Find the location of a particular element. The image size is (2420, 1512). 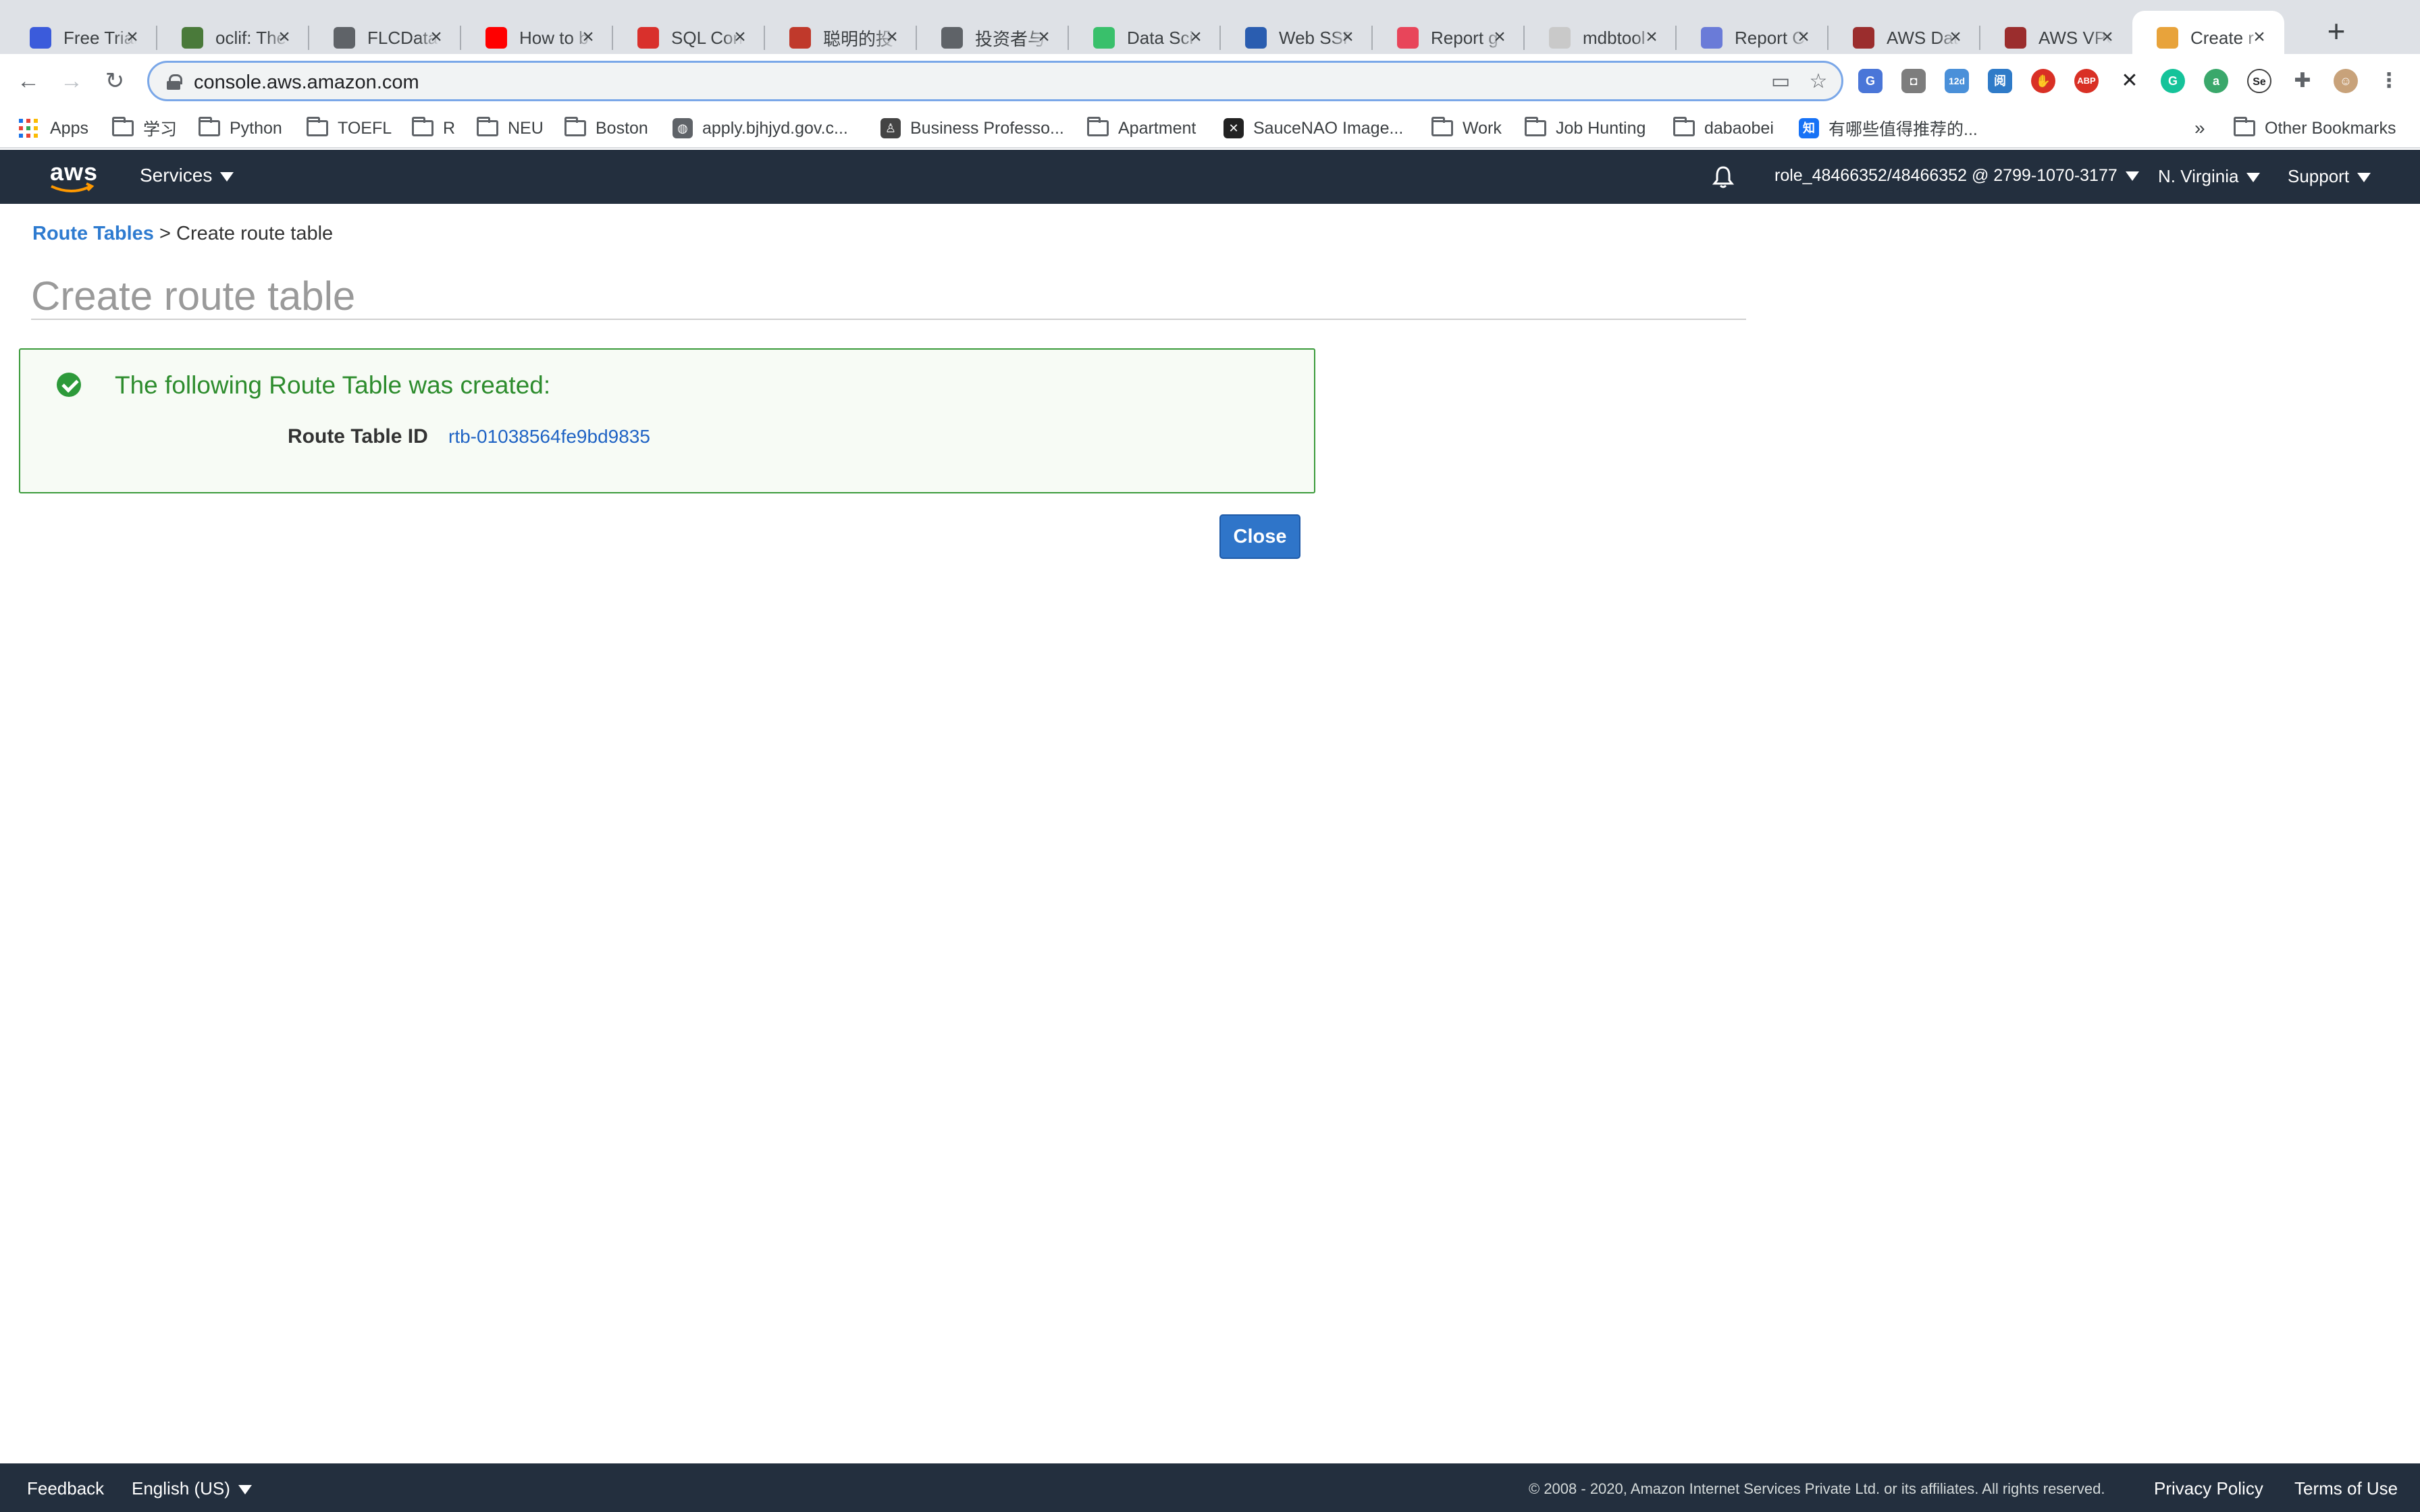

translate-extension-icon: G is located at coordinates (1870, 81).